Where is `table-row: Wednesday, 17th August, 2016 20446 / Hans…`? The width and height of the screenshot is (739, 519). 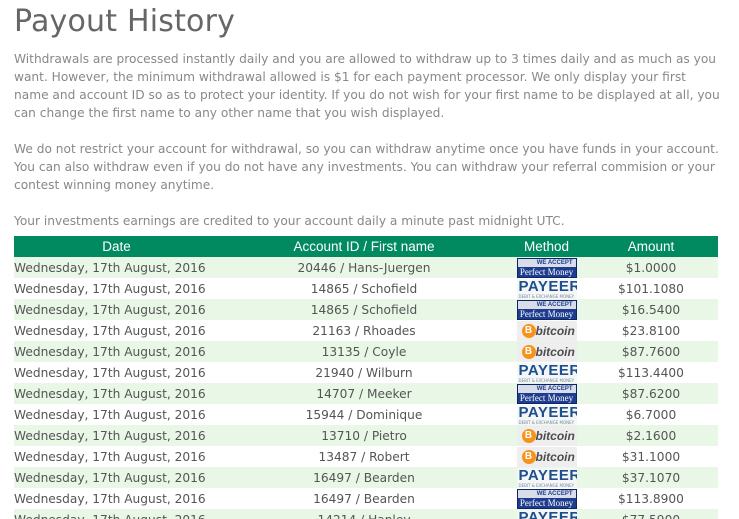
table-row: Wednesday, 17th August, 2016 20446 / Hans… is located at coordinates (366, 267).